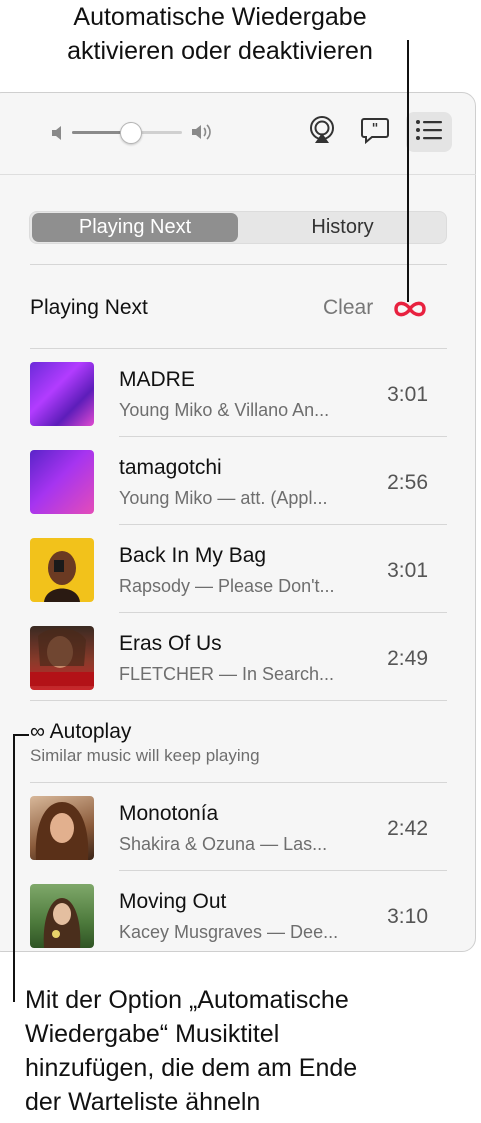 Image resolution: width=481 pixels, height=1123 pixels. What do you see at coordinates (37, 731) in the screenshot?
I see `infinity-icon: ∞` at bounding box center [37, 731].